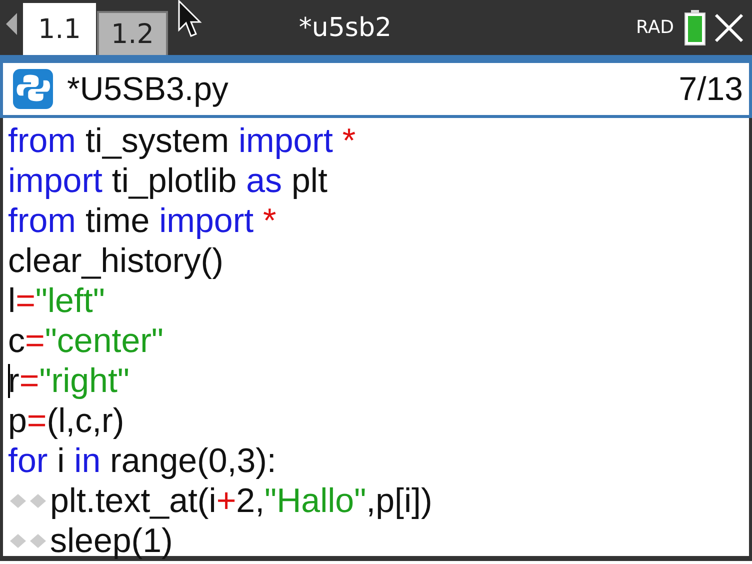  What do you see at coordinates (142, 461) in the screenshot?
I see `code-line: for i in range(0,3):` at bounding box center [142, 461].